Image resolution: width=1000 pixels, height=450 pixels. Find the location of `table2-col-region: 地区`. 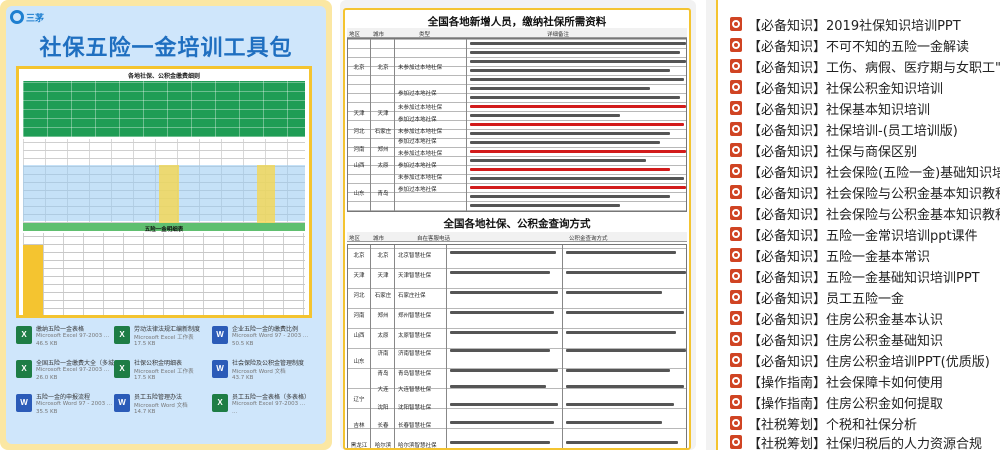

table2-col-region: 地区 is located at coordinates (355, 239).